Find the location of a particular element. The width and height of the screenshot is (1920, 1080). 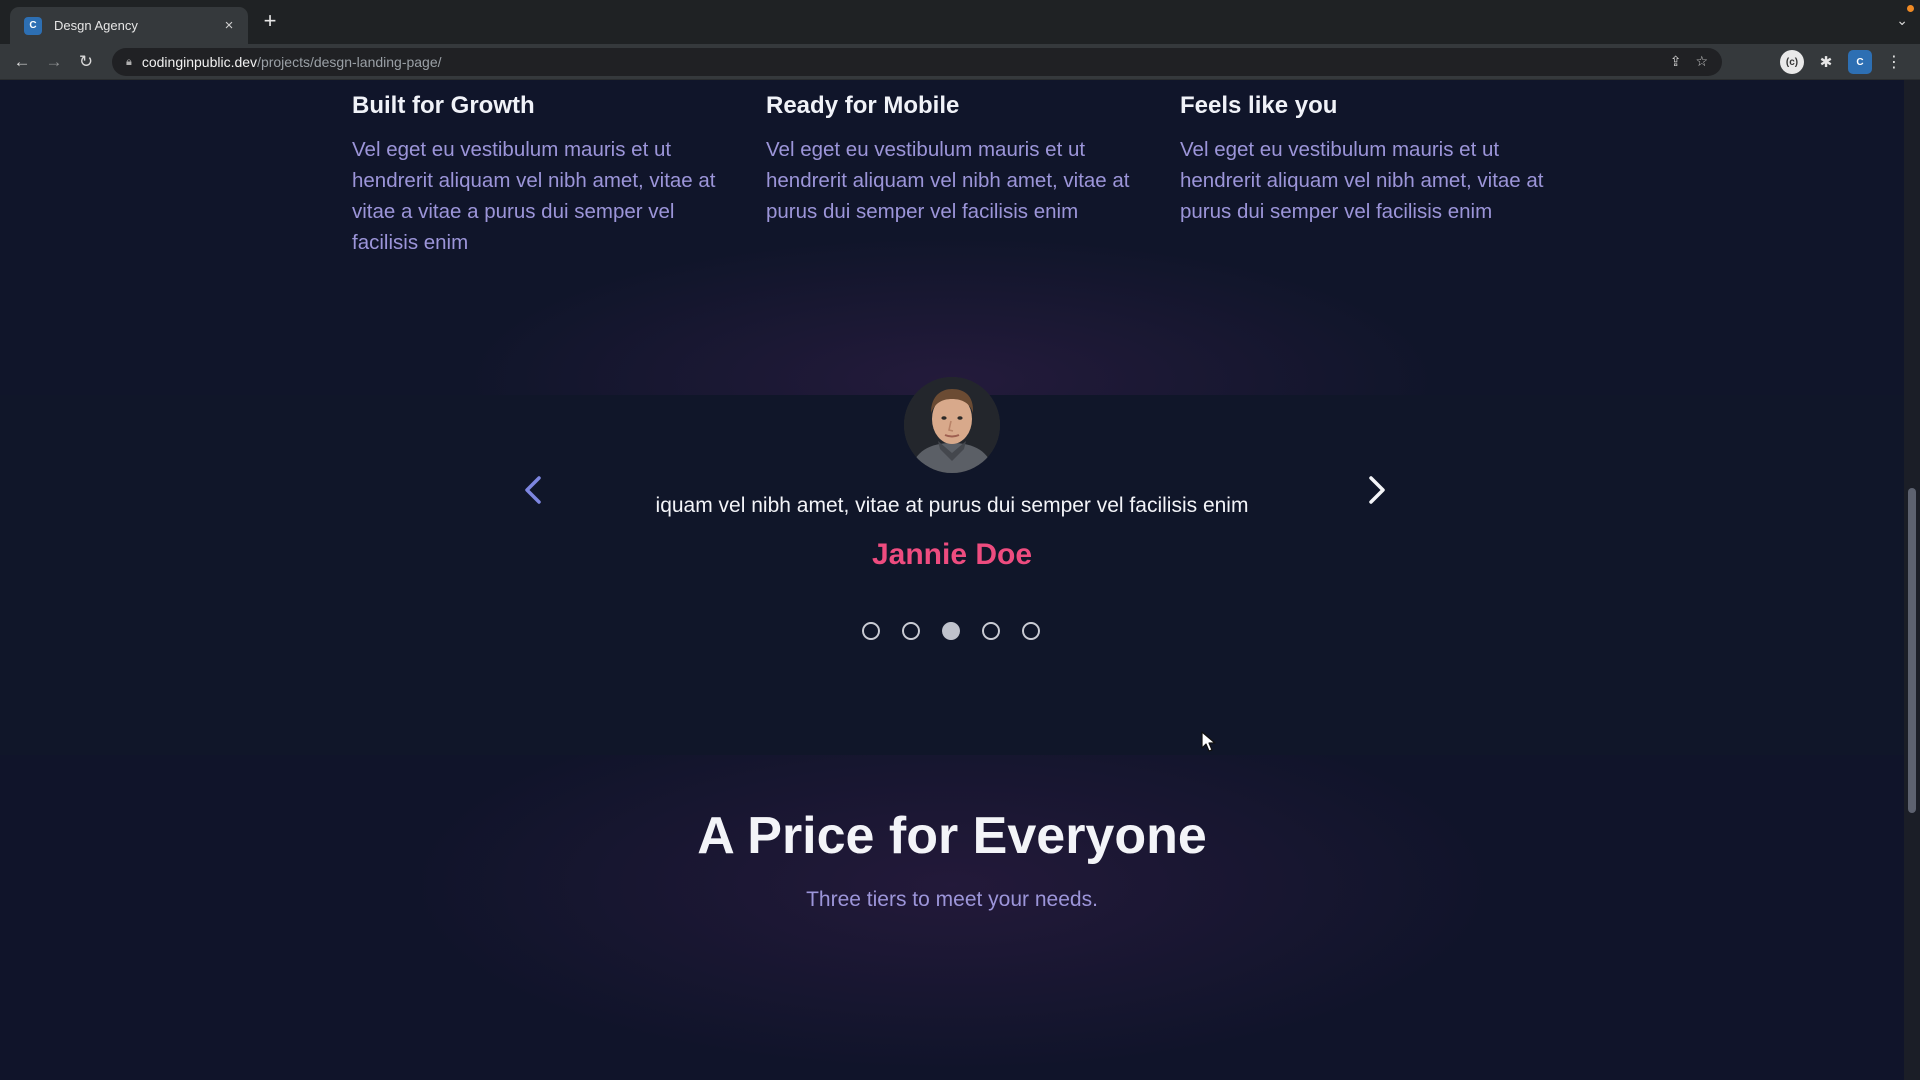

testimonial-author: Jannie Doe is located at coordinates (952, 554).